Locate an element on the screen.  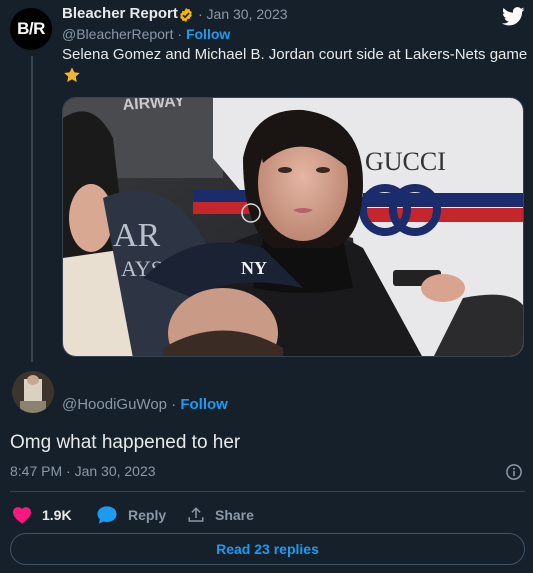
comment-bubble-icon is located at coordinates (107, 515).